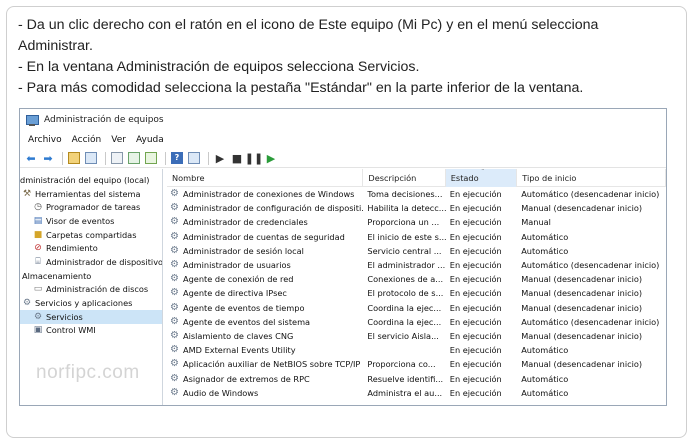 The height and width of the screenshot is (444, 693). Describe the element at coordinates (536, 222) in the screenshot. I see `service-startup-type: Manual` at that location.